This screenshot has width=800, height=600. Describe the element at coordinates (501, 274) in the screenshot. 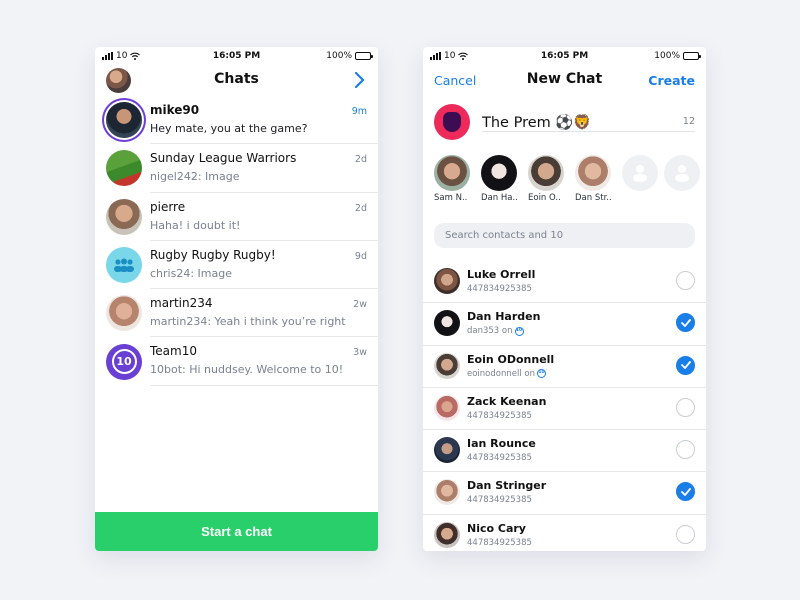

I see `contact-name: Luke Orrell` at that location.